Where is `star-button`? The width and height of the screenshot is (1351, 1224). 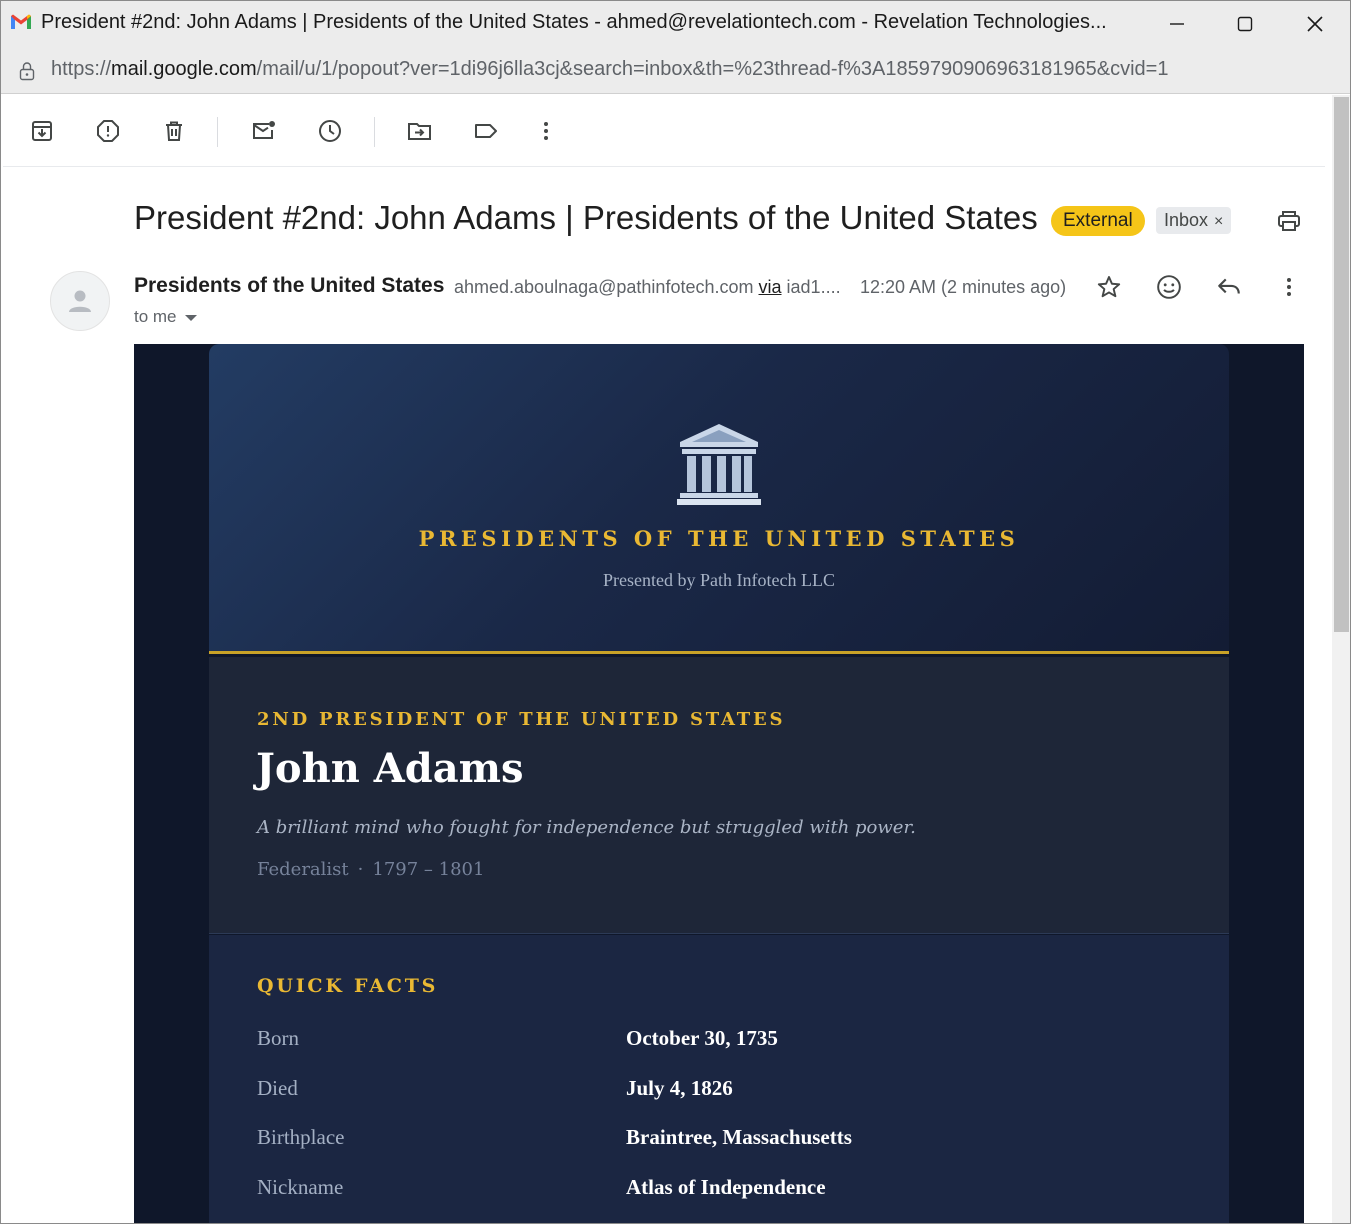 star-button is located at coordinates (1109, 287).